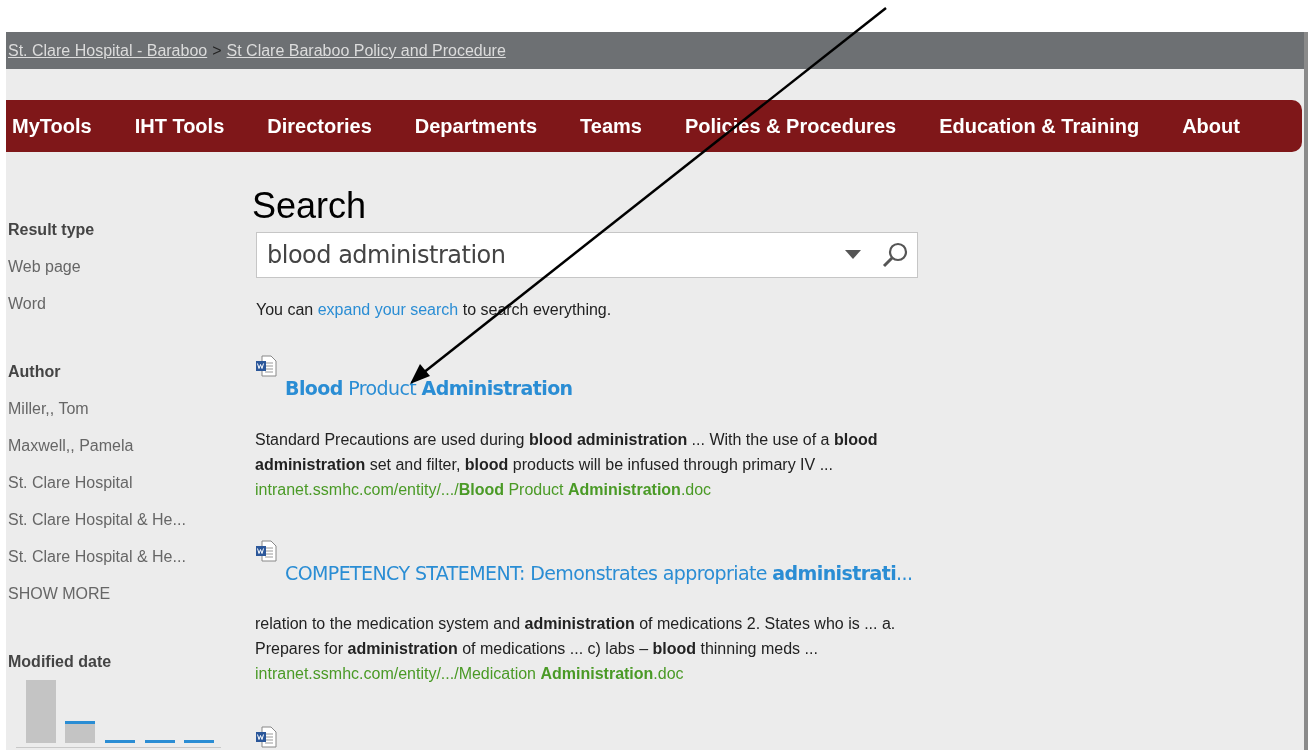 The width and height of the screenshot is (1312, 750). I want to click on nav-item: About, so click(1211, 126).